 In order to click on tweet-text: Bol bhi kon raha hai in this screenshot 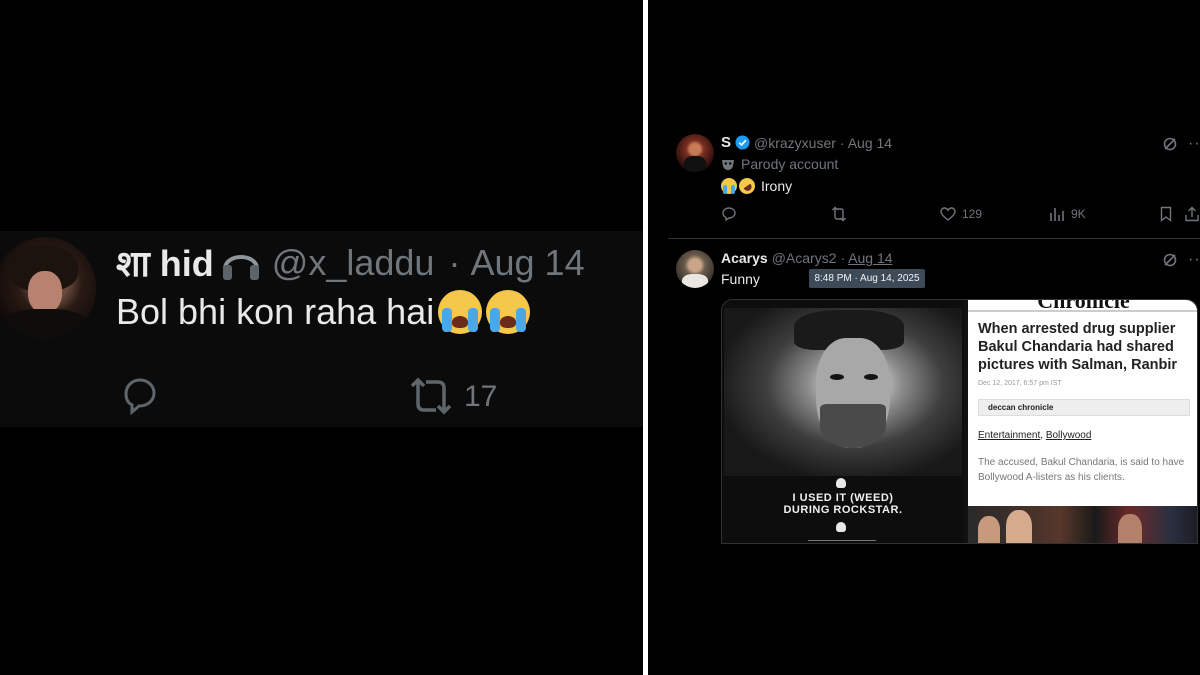, I will do `click(323, 312)`.